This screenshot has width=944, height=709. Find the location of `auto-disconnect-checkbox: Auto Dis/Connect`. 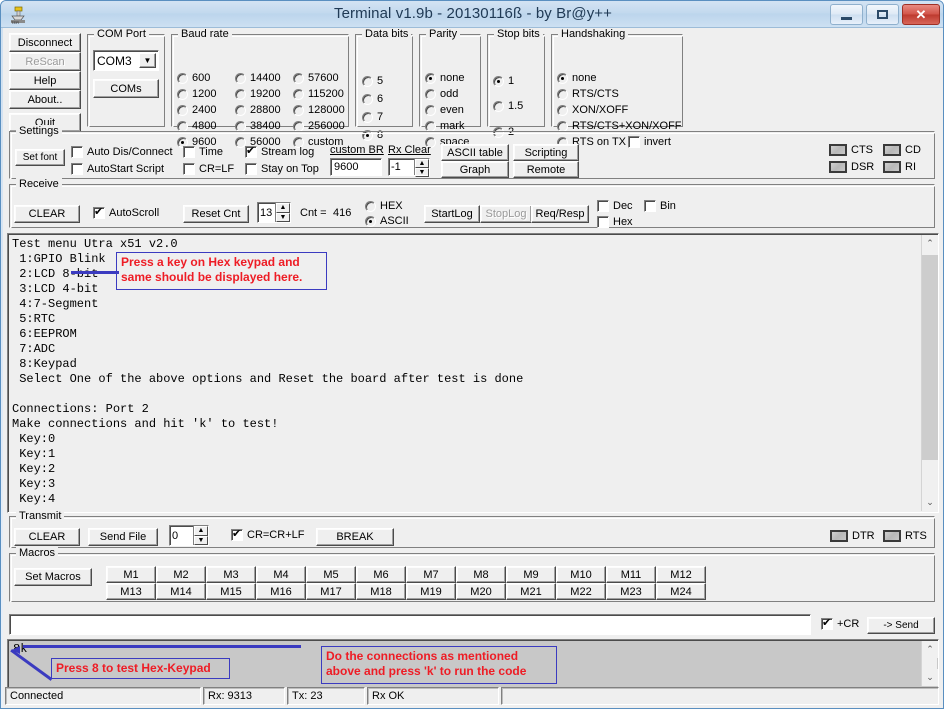

auto-disconnect-checkbox: Auto Dis/Connect is located at coordinates (122, 152).